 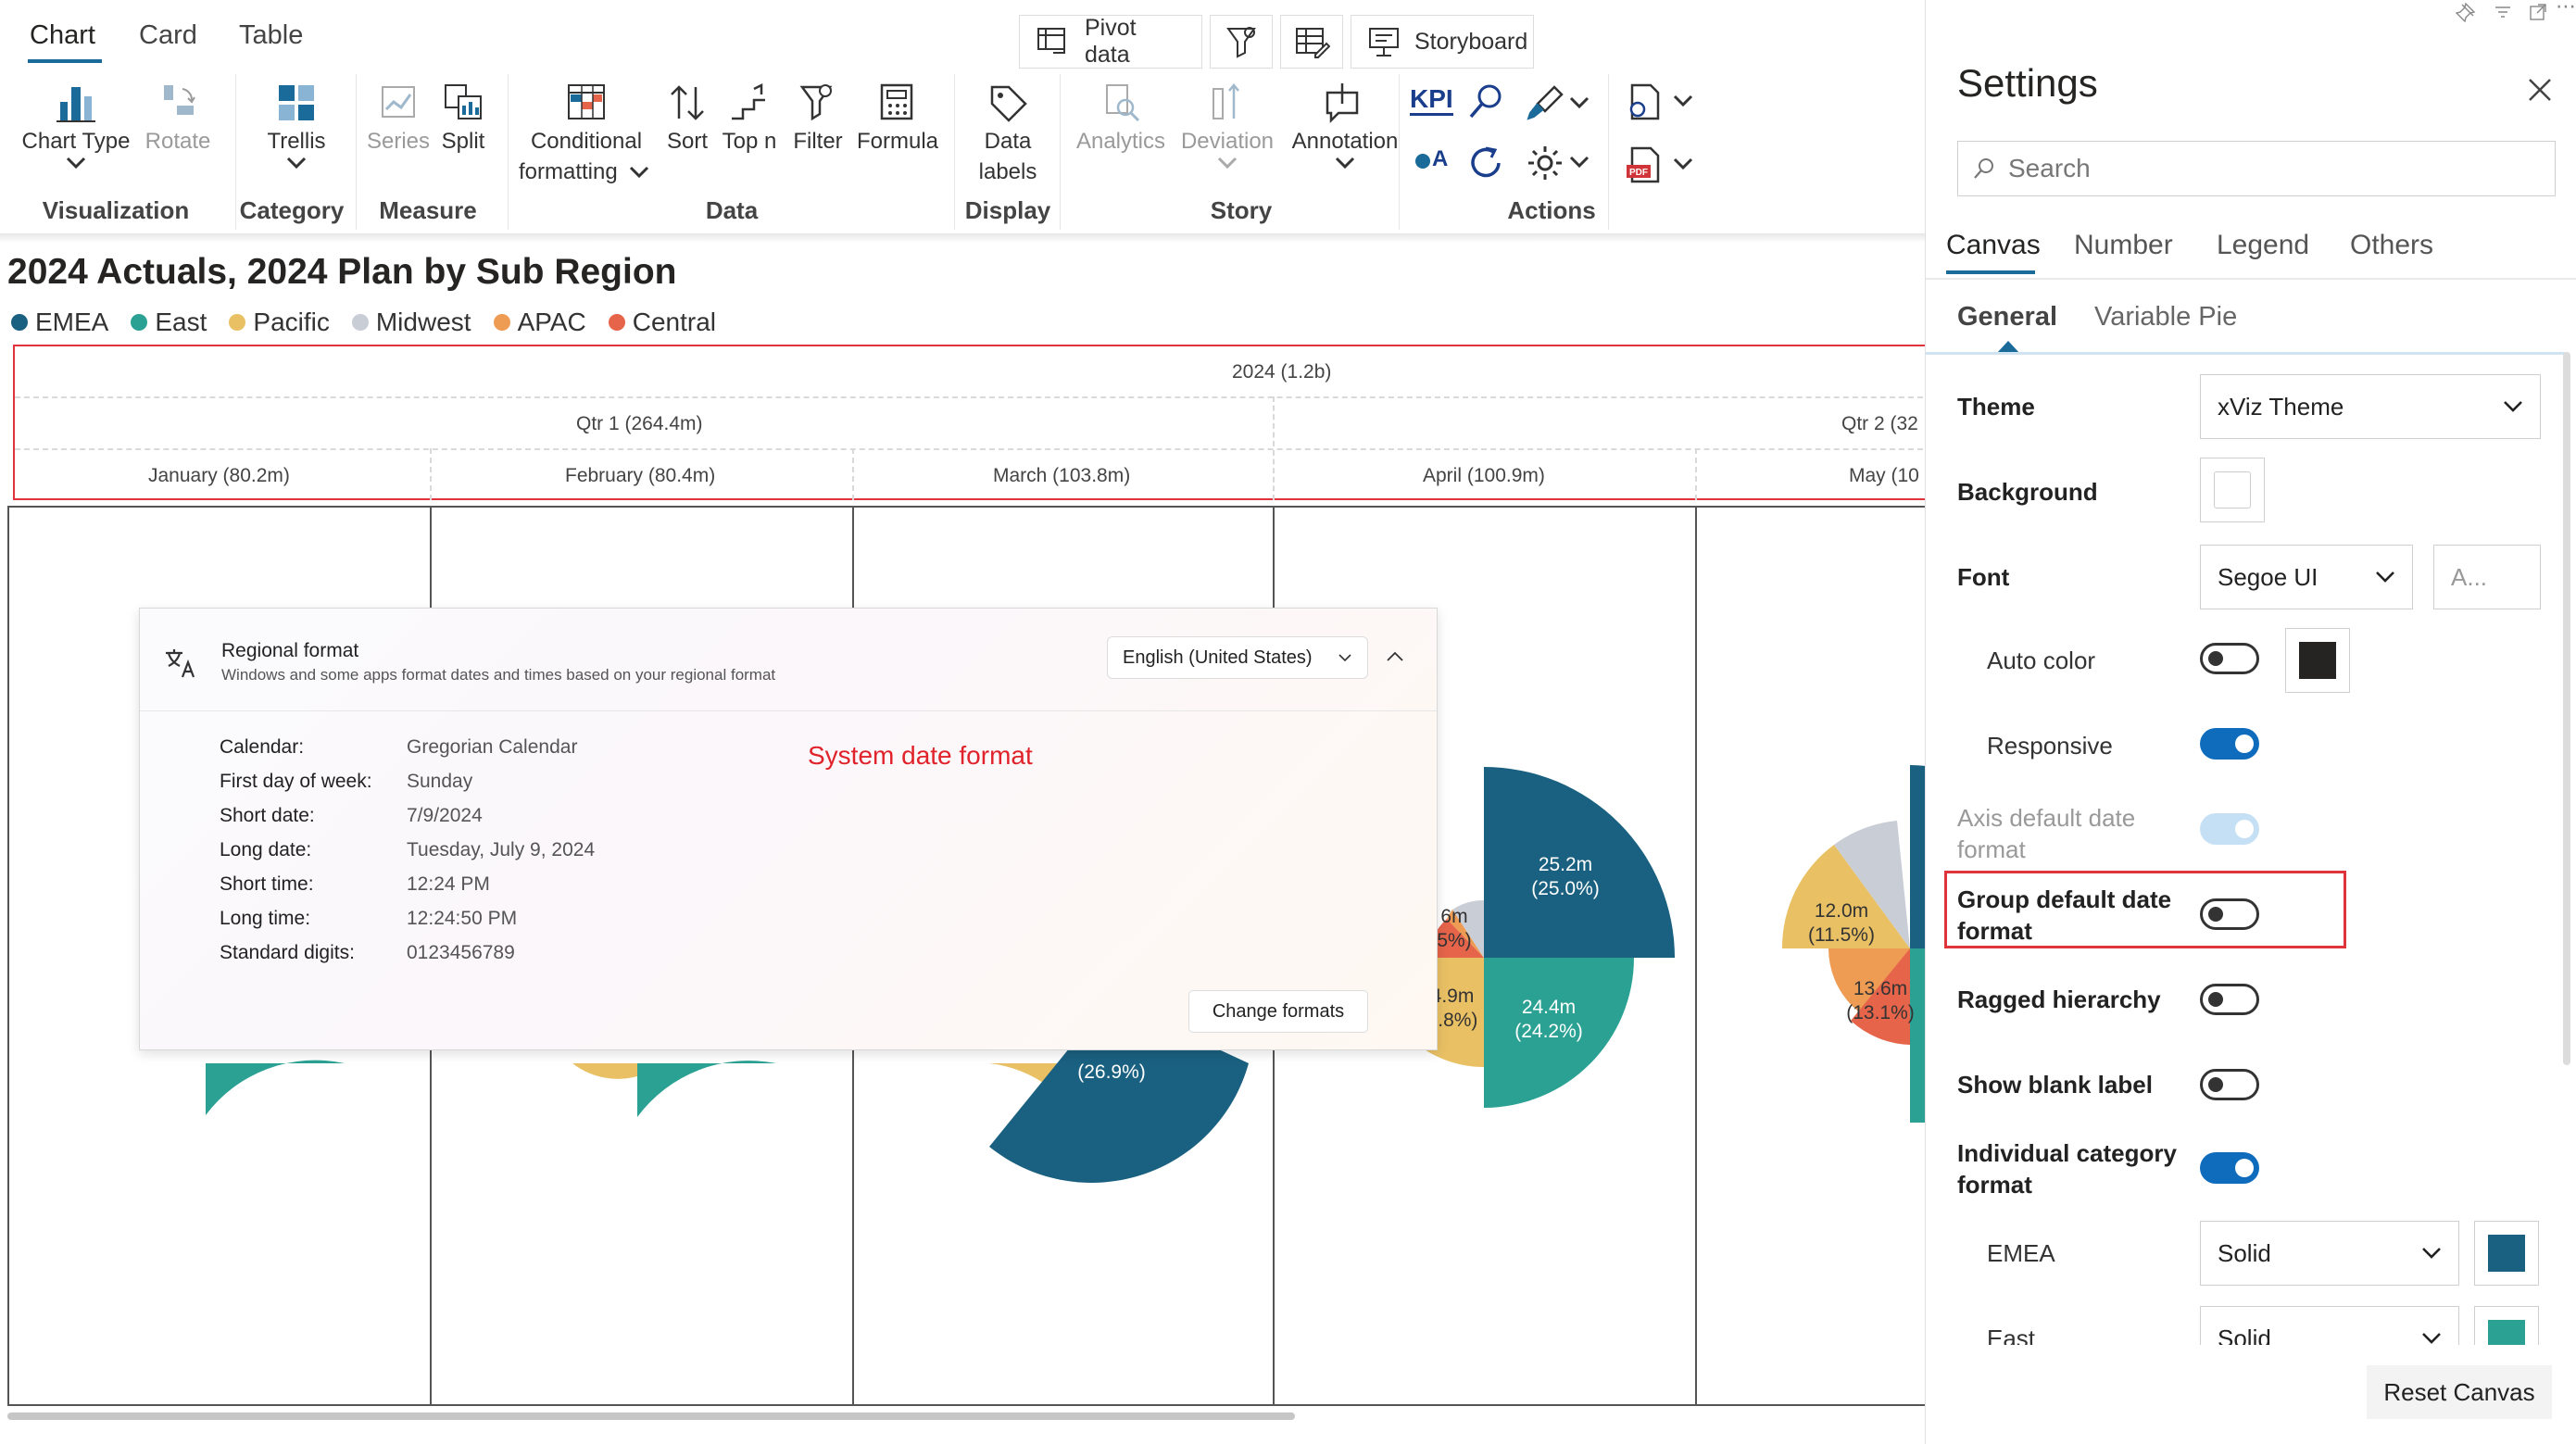 I want to click on series-button: Series, so click(x=398, y=118).